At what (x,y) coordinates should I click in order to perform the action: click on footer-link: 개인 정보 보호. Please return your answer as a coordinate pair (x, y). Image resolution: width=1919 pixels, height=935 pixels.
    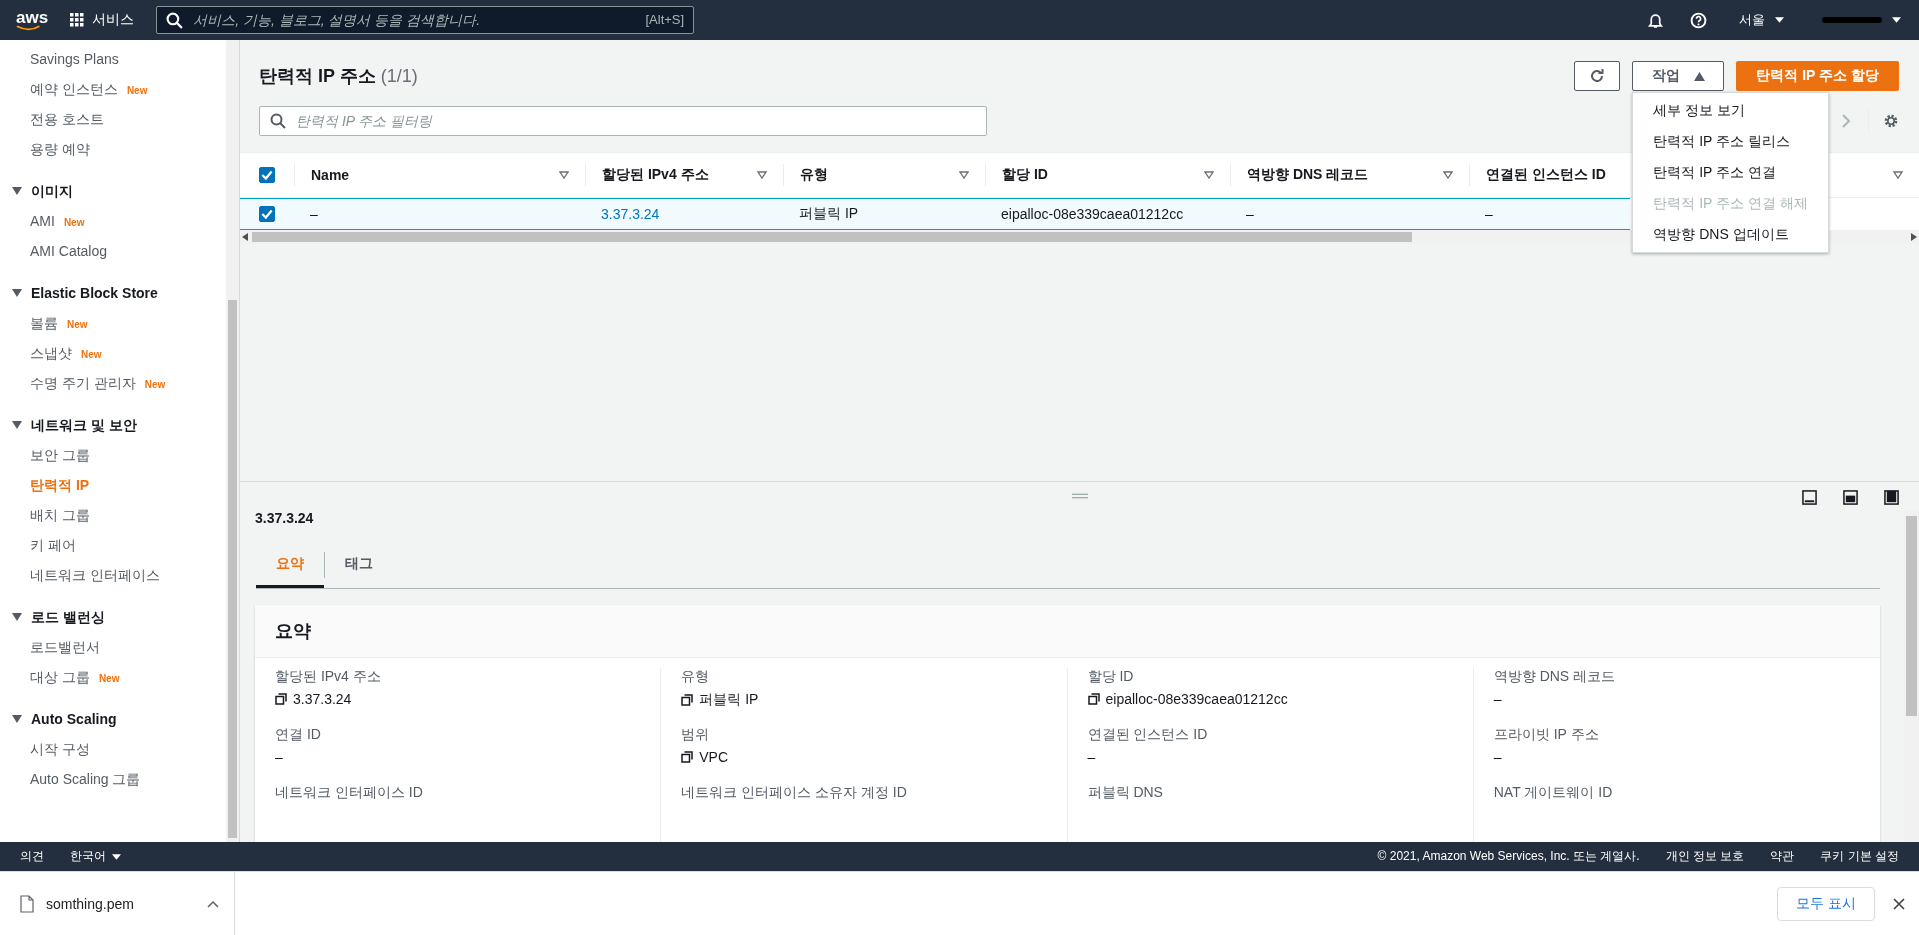
    Looking at the image, I should click on (1705, 856).